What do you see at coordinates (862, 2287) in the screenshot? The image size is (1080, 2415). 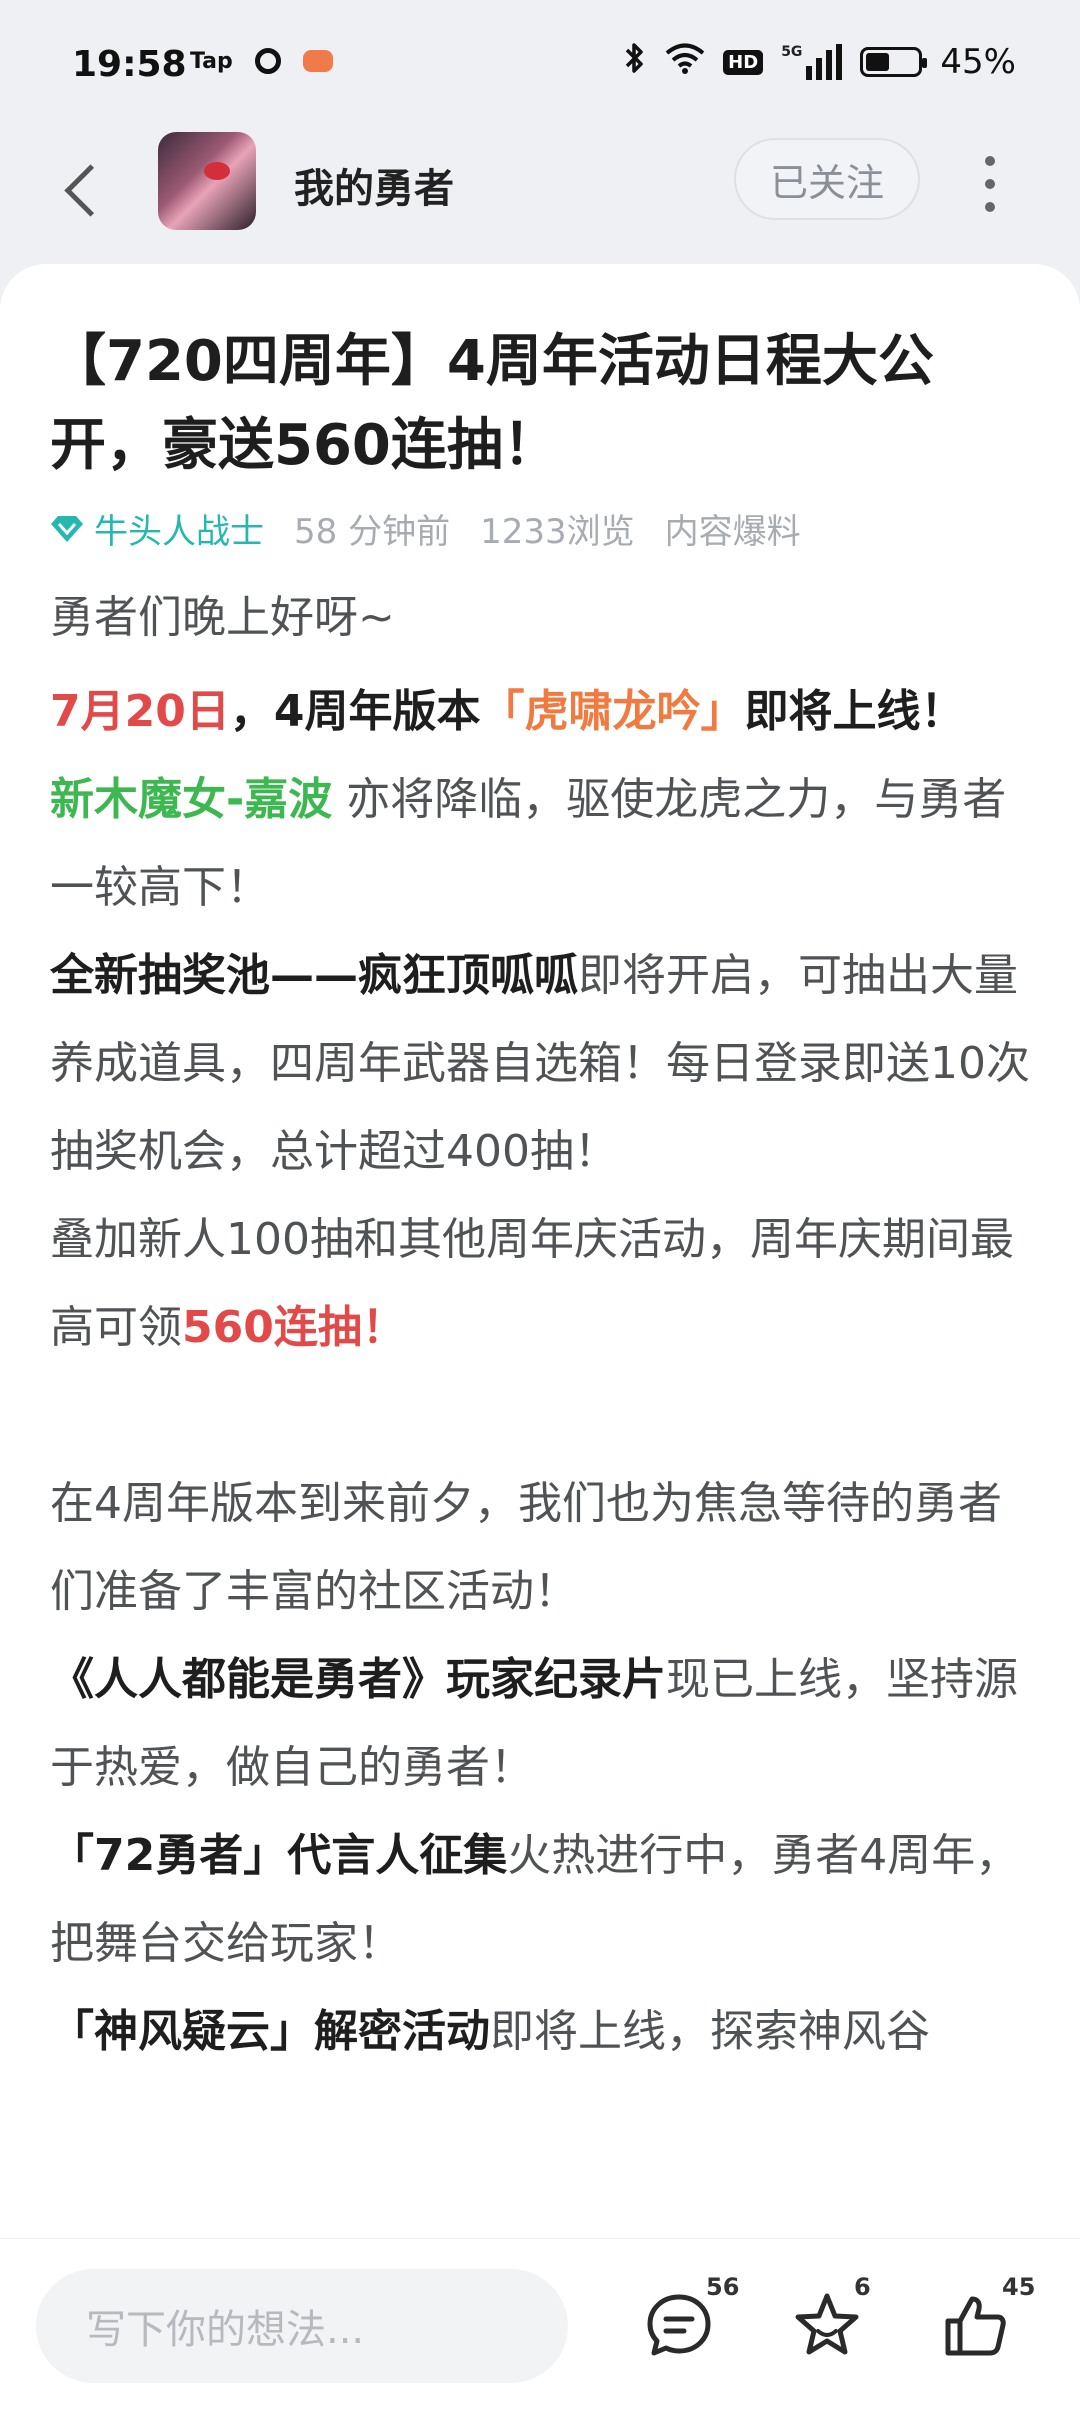 I see `favorites-count: 6` at bounding box center [862, 2287].